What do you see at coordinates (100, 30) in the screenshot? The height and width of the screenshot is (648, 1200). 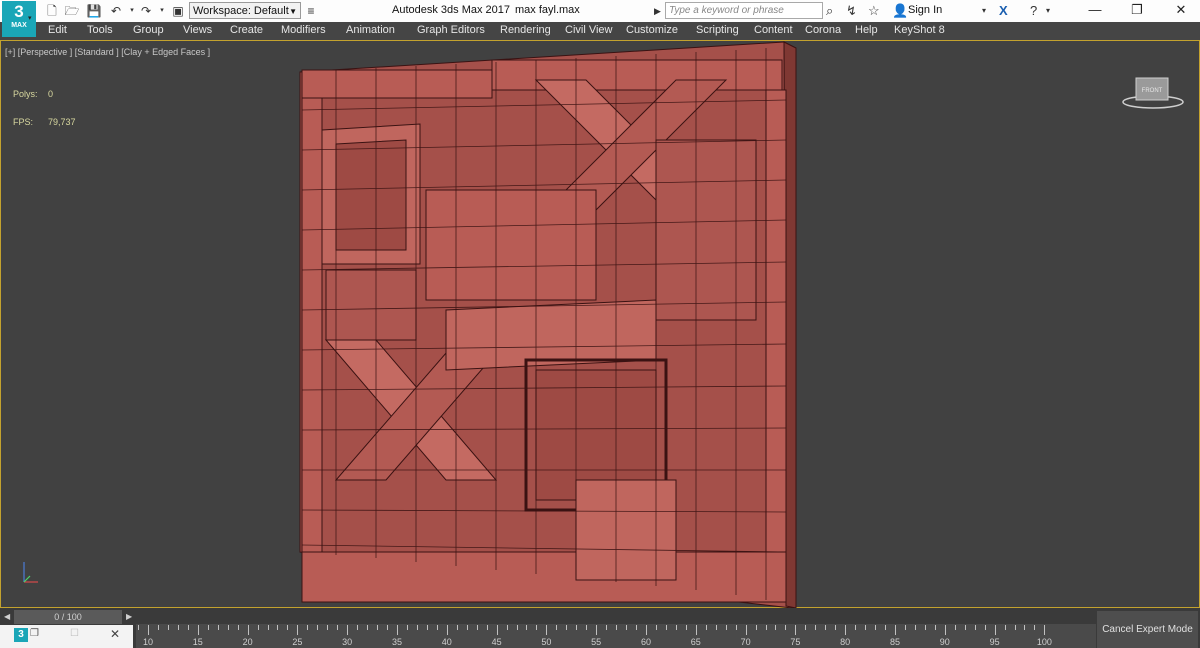 I see `menu-tools: Tools` at bounding box center [100, 30].